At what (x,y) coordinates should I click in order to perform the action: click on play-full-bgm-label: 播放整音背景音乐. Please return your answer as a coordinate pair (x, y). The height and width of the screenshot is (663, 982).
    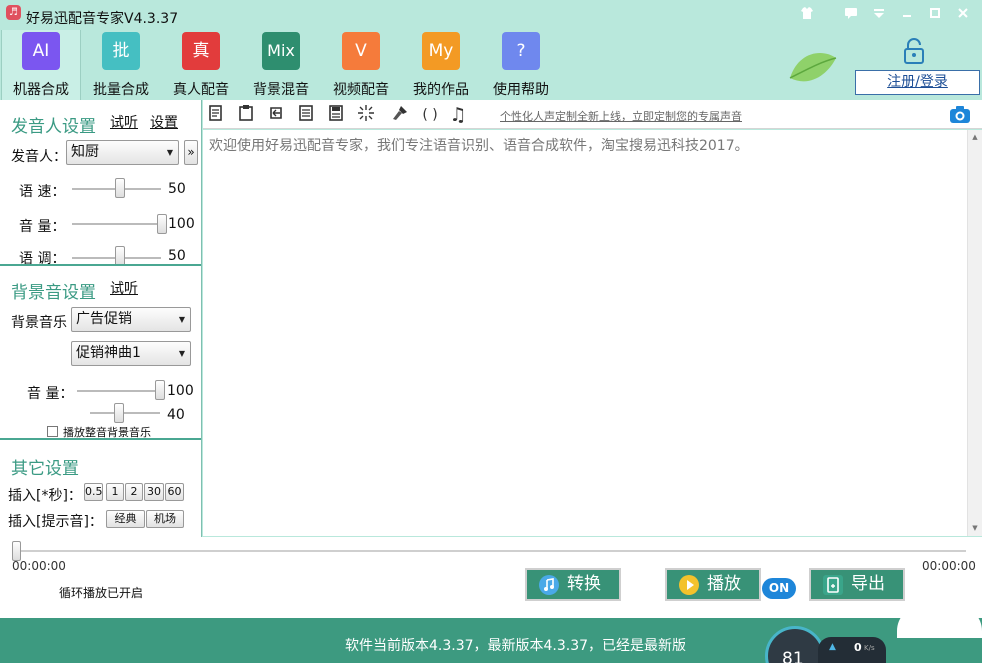
    Looking at the image, I should click on (107, 432).